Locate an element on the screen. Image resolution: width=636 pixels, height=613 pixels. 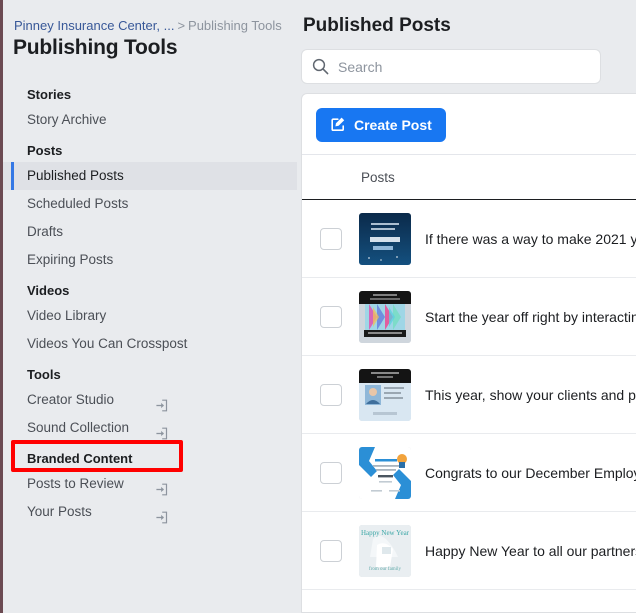
post-row: If there was a way to make 2021 you is located at coordinates (469, 239).